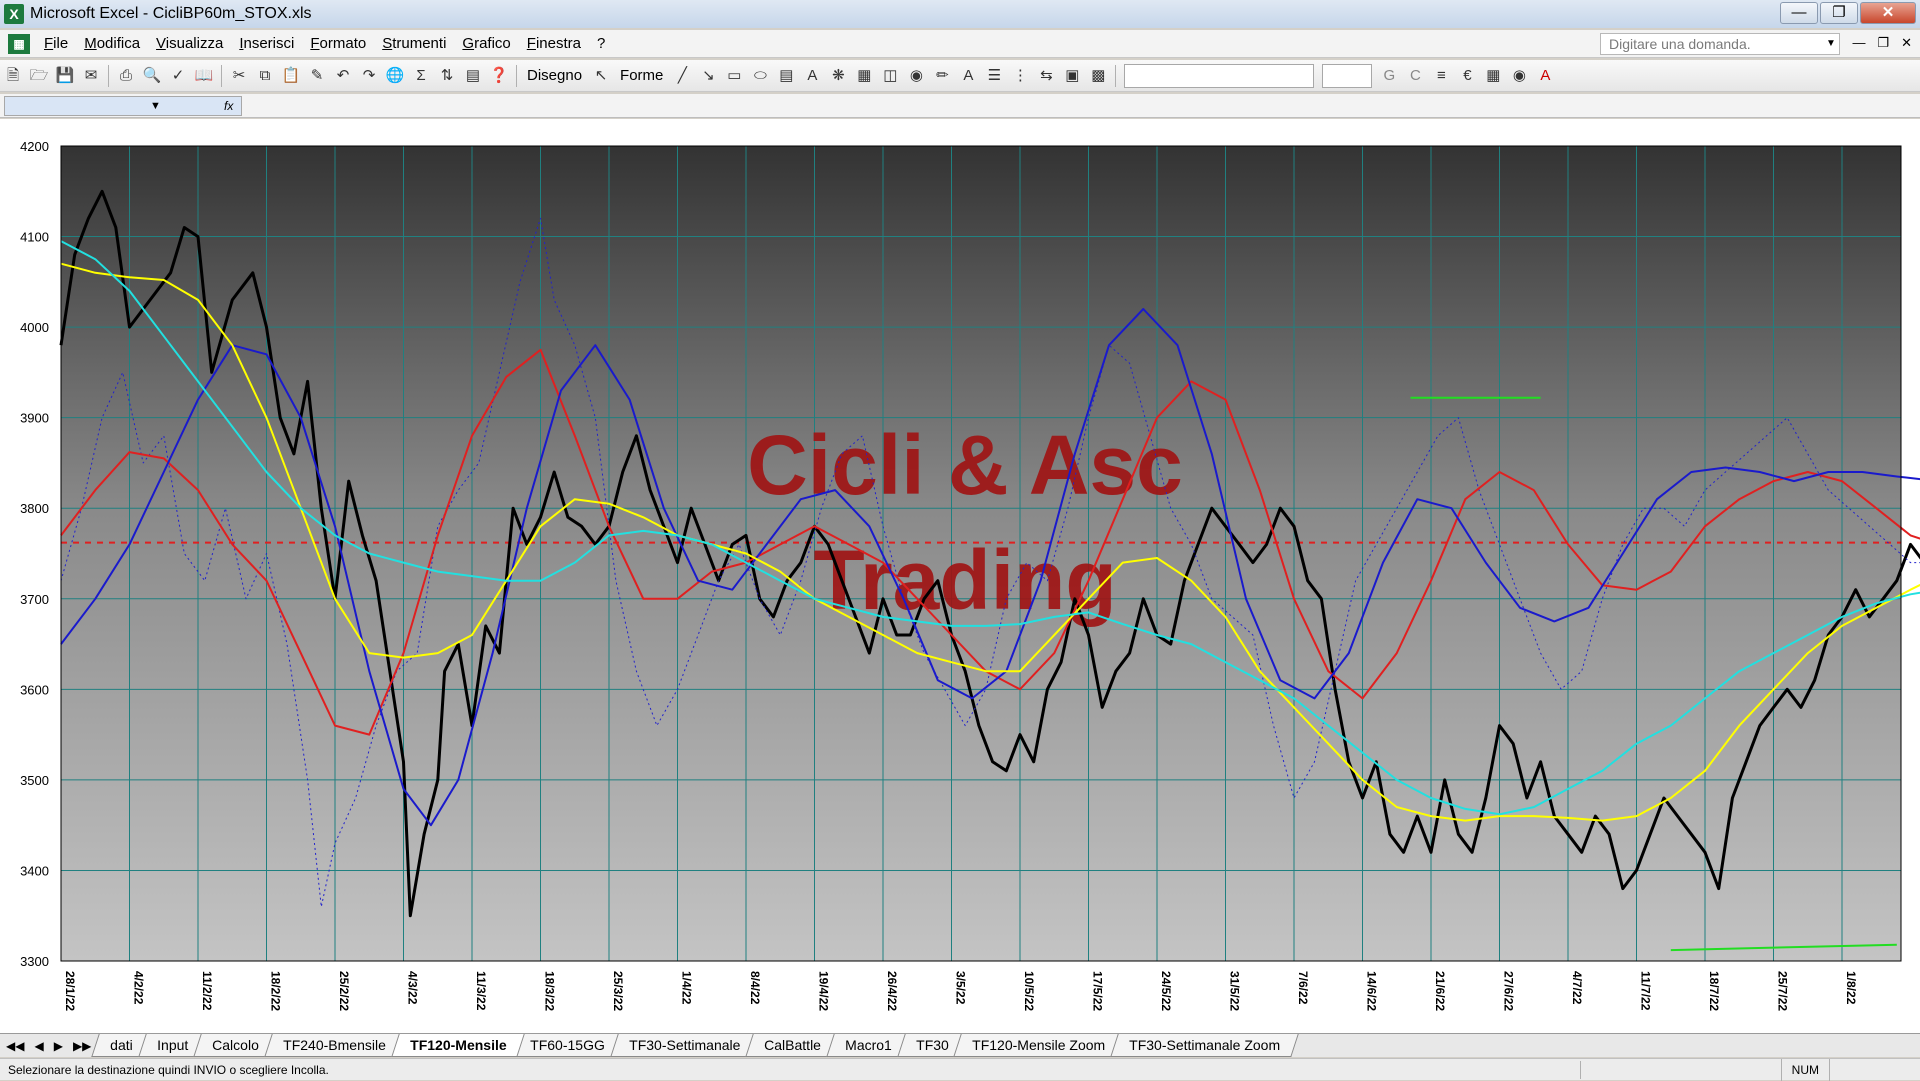 Image resolution: width=1920 pixels, height=1081 pixels. What do you see at coordinates (414, 44) in the screenshot?
I see `menu-strumenti: Strumenti` at bounding box center [414, 44].